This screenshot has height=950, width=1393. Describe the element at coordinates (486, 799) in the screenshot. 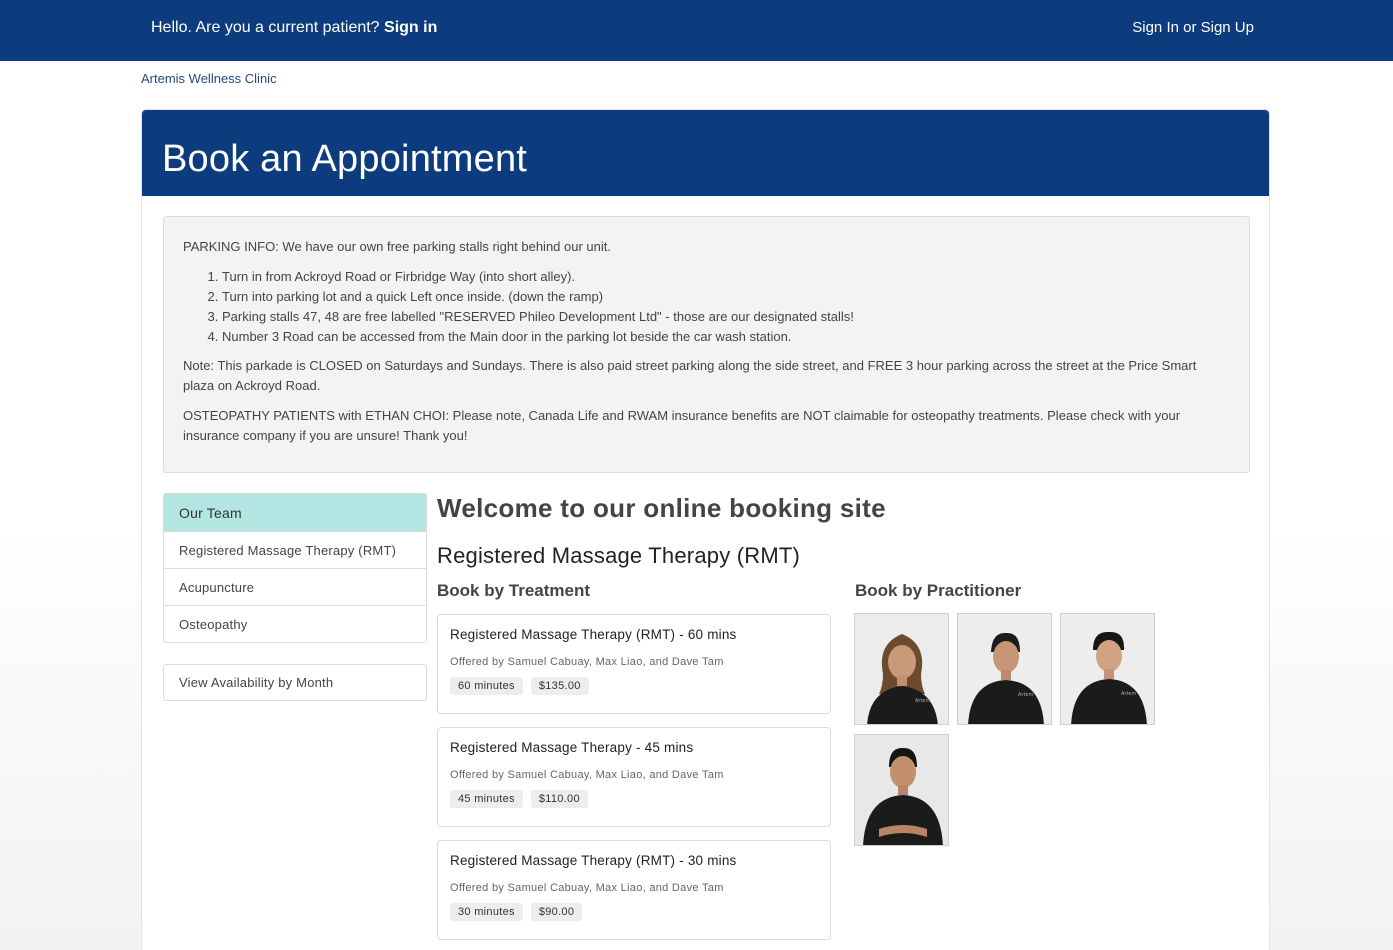

I see `duration-badge: 45 minutes` at that location.